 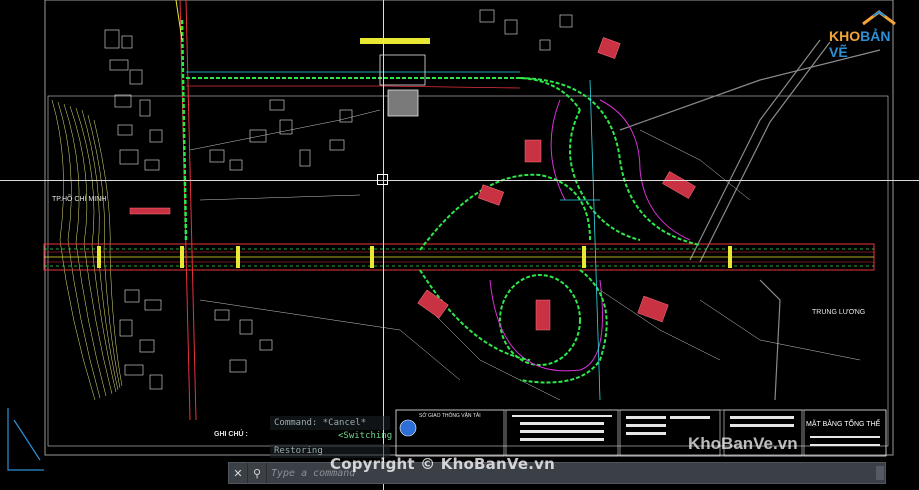 What do you see at coordinates (25, 439) in the screenshot?
I see `ucs-icon` at bounding box center [25, 439].